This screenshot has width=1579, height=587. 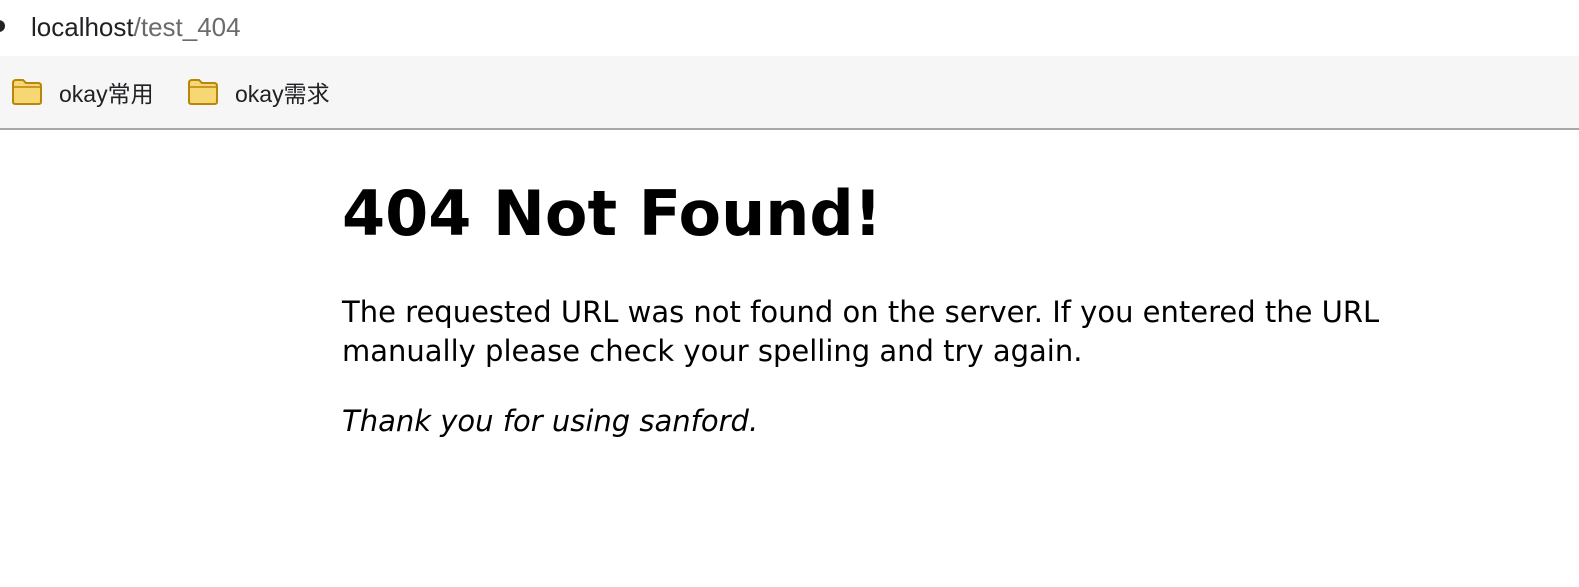 What do you see at coordinates (187, 27) in the screenshot?
I see `url-path: /test_404` at bounding box center [187, 27].